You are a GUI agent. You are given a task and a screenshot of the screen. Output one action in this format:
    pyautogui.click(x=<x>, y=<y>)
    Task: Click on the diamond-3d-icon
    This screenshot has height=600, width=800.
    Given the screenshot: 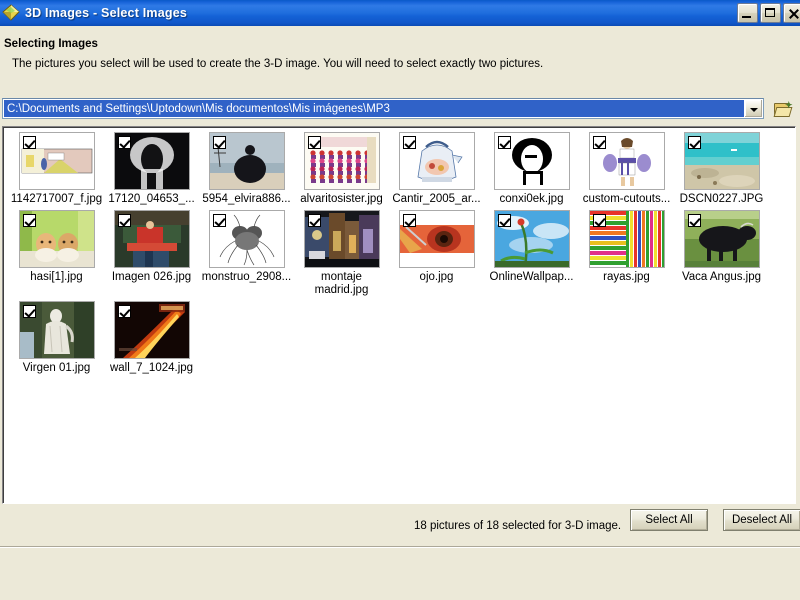 What is the action you would take?
    pyautogui.click(x=11, y=13)
    